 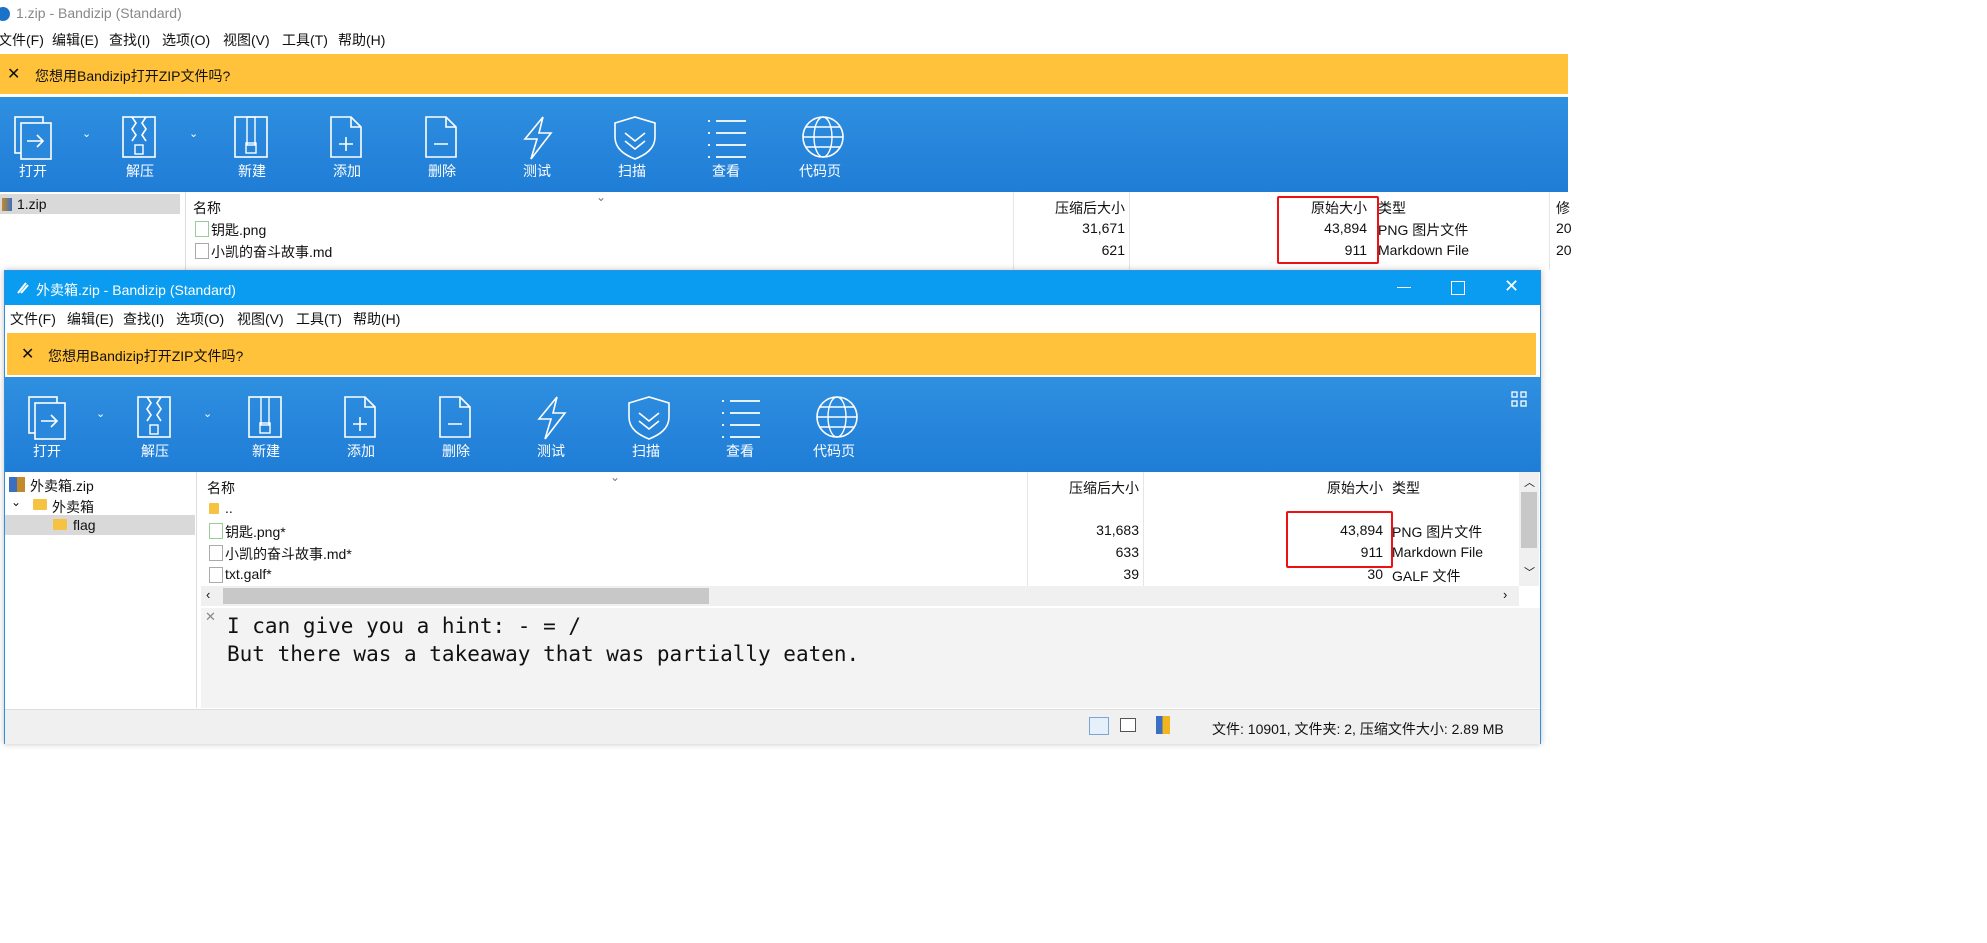 I want to click on zip-archive-icon, so click(x=17, y=484).